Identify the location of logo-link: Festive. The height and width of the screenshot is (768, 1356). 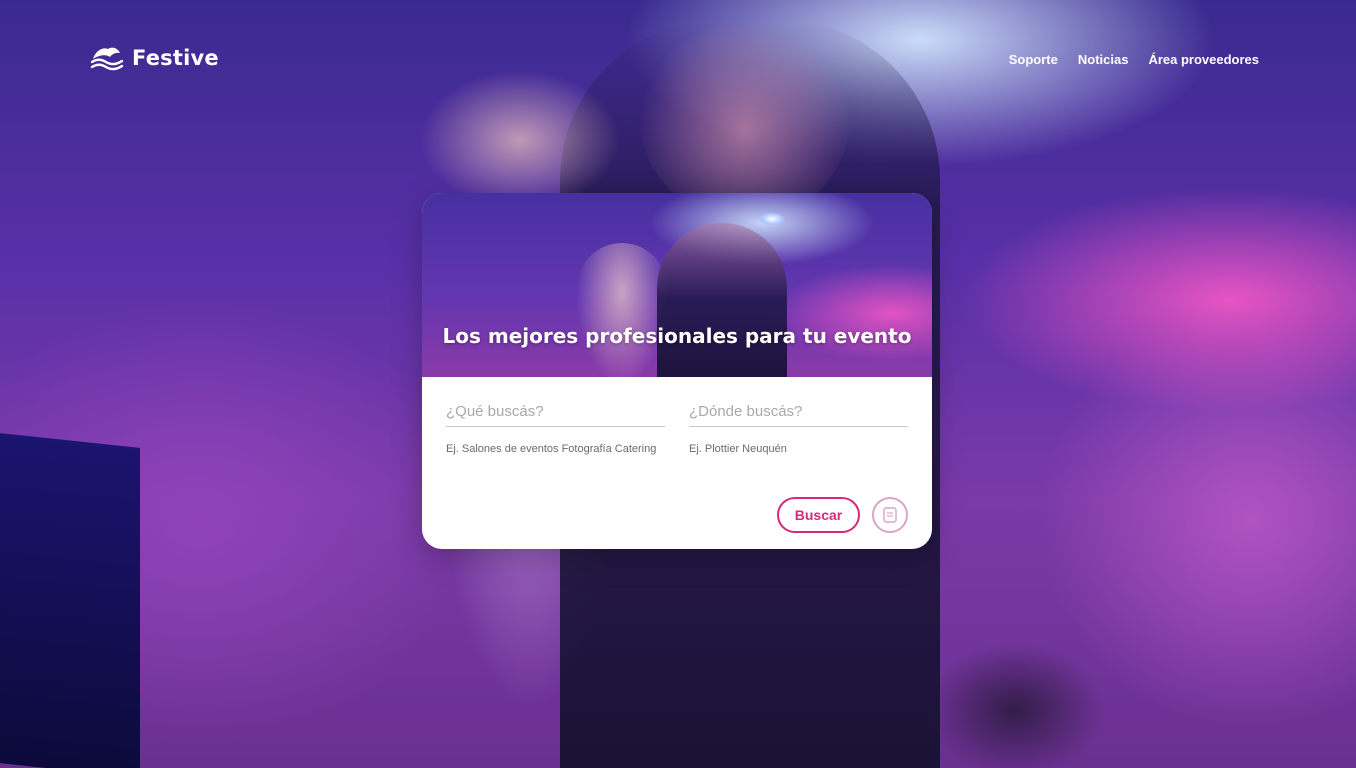
(154, 58).